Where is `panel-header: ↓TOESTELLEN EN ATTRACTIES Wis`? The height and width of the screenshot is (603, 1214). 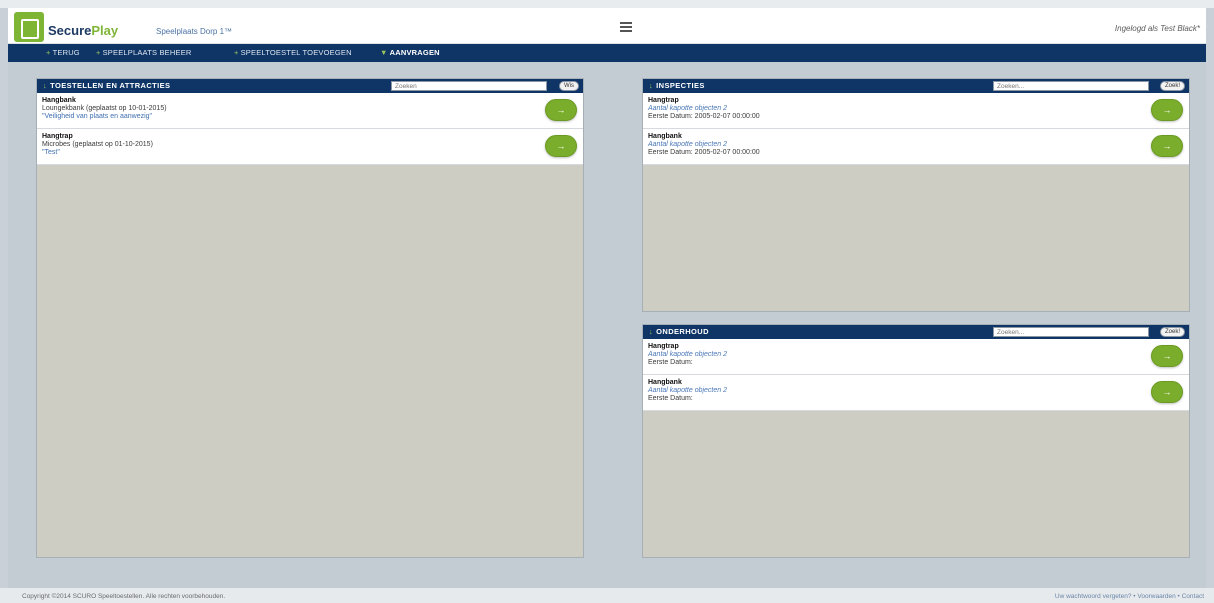
panel-header: ↓TOESTELLEN EN ATTRACTIES Wis is located at coordinates (310, 86).